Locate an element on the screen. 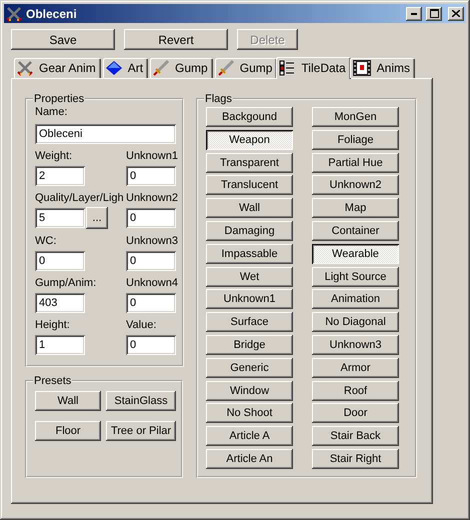 This screenshot has width=470, height=520. flag-toggle: Armor is located at coordinates (355, 368).